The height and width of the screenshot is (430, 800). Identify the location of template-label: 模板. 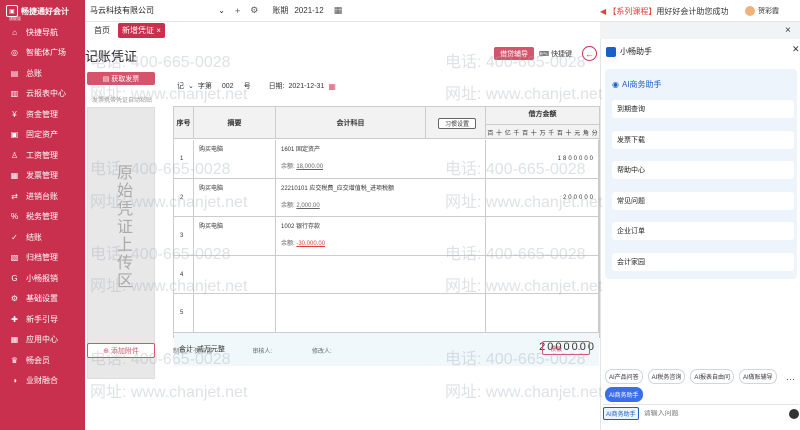
(556, 349).